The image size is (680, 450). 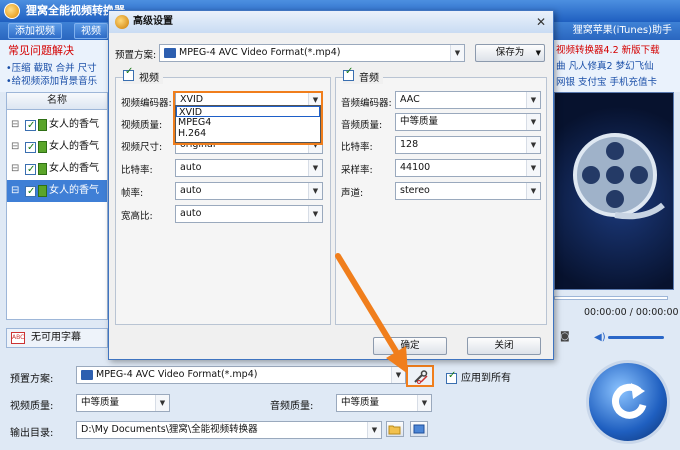 What do you see at coordinates (153, 21) in the screenshot?
I see `dialog-title: 高级设置` at bounding box center [153, 21].